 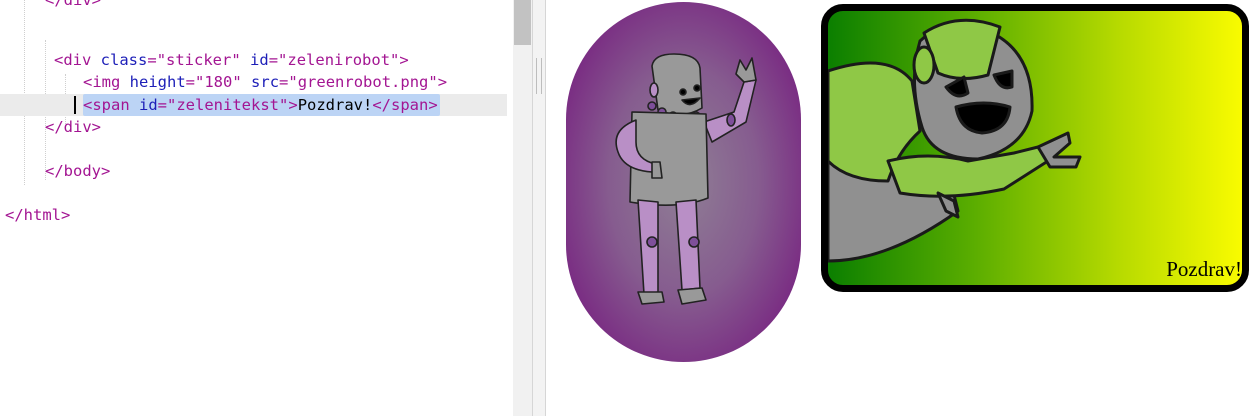 What do you see at coordinates (198, 60) in the screenshot?
I see `code-token: "sticker"` at bounding box center [198, 60].